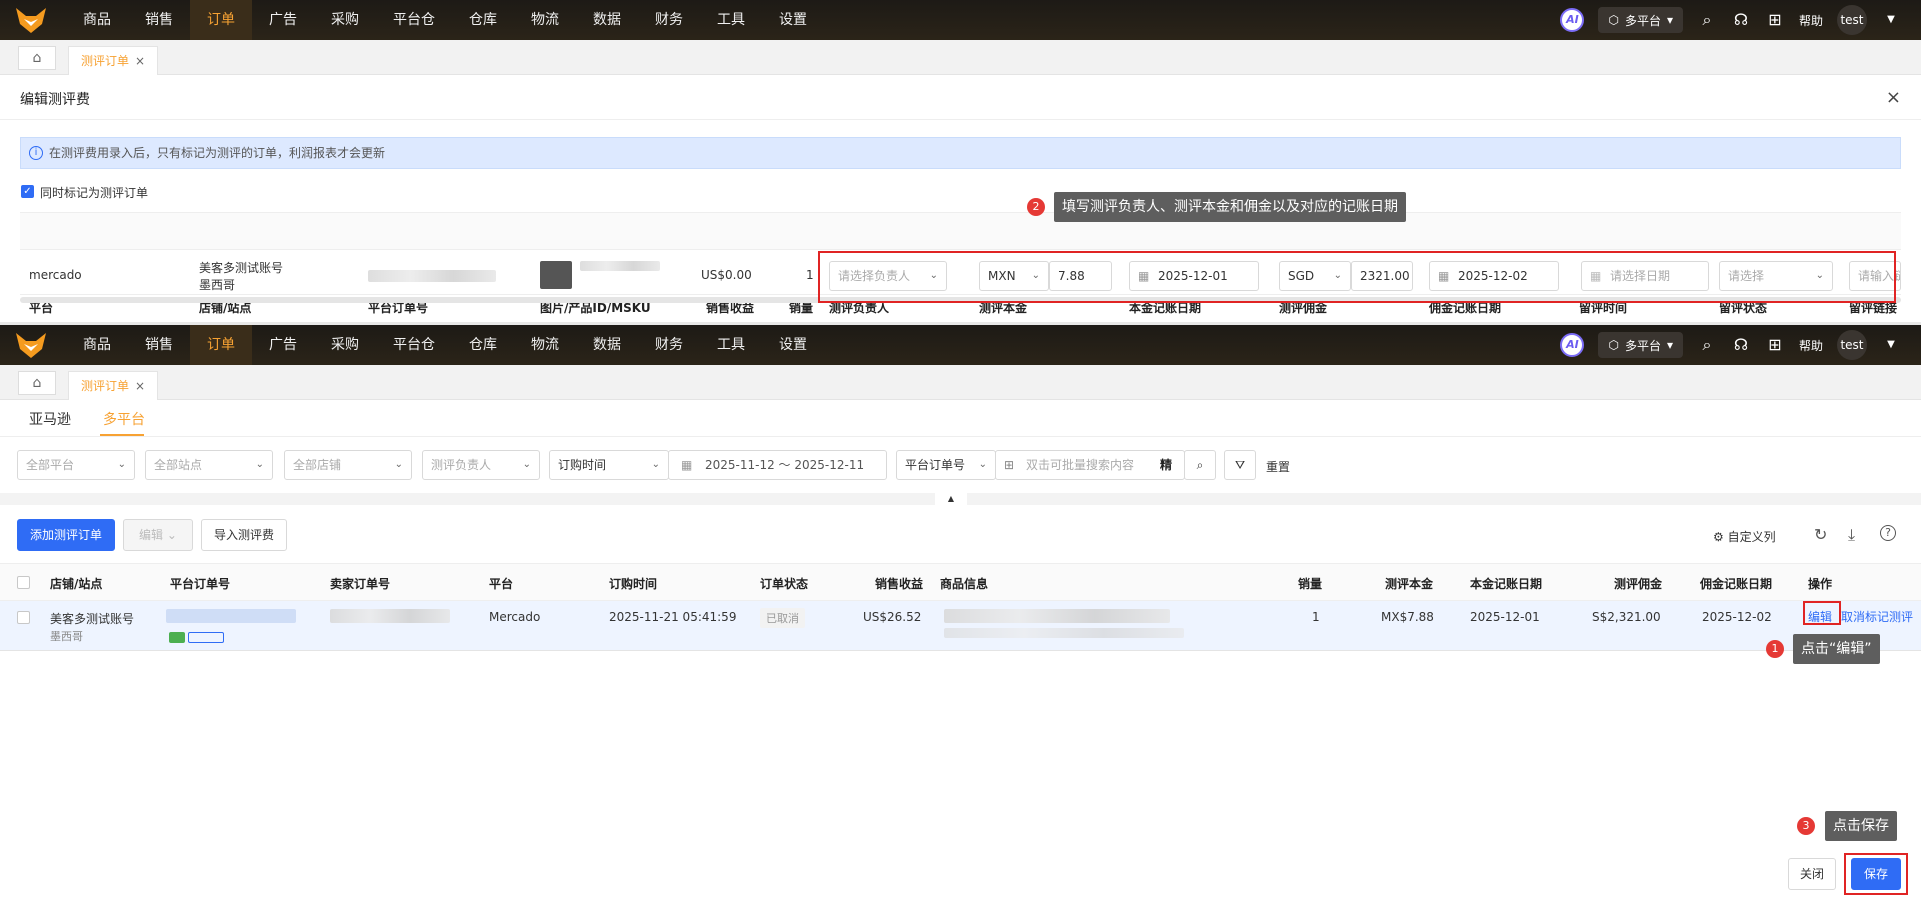 The height and width of the screenshot is (912, 1921). I want to click on redacted-seller-order, so click(390, 616).